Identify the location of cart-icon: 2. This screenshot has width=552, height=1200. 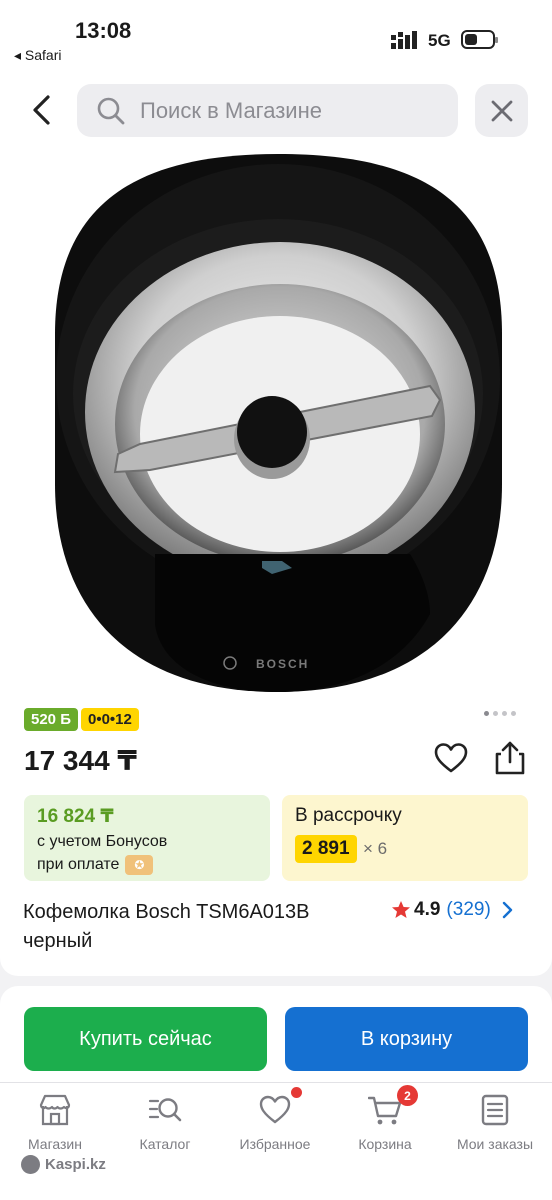
(392, 1106).